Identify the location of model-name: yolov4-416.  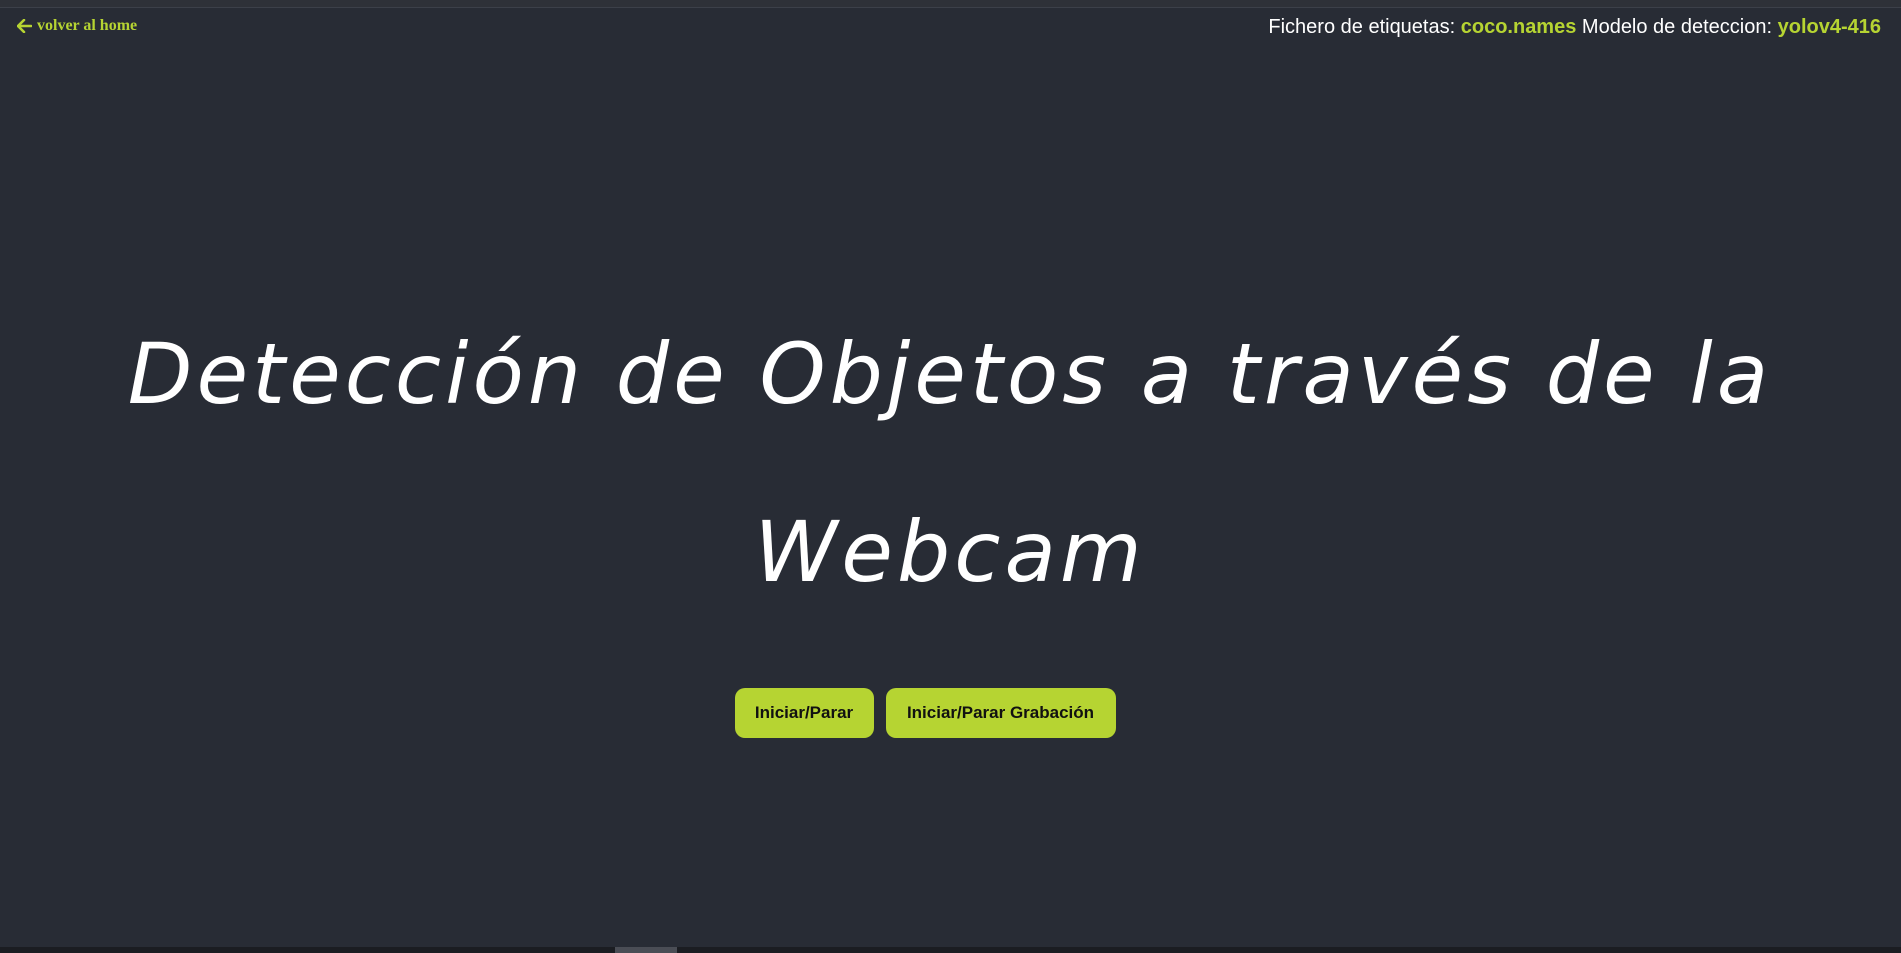
(1829, 27).